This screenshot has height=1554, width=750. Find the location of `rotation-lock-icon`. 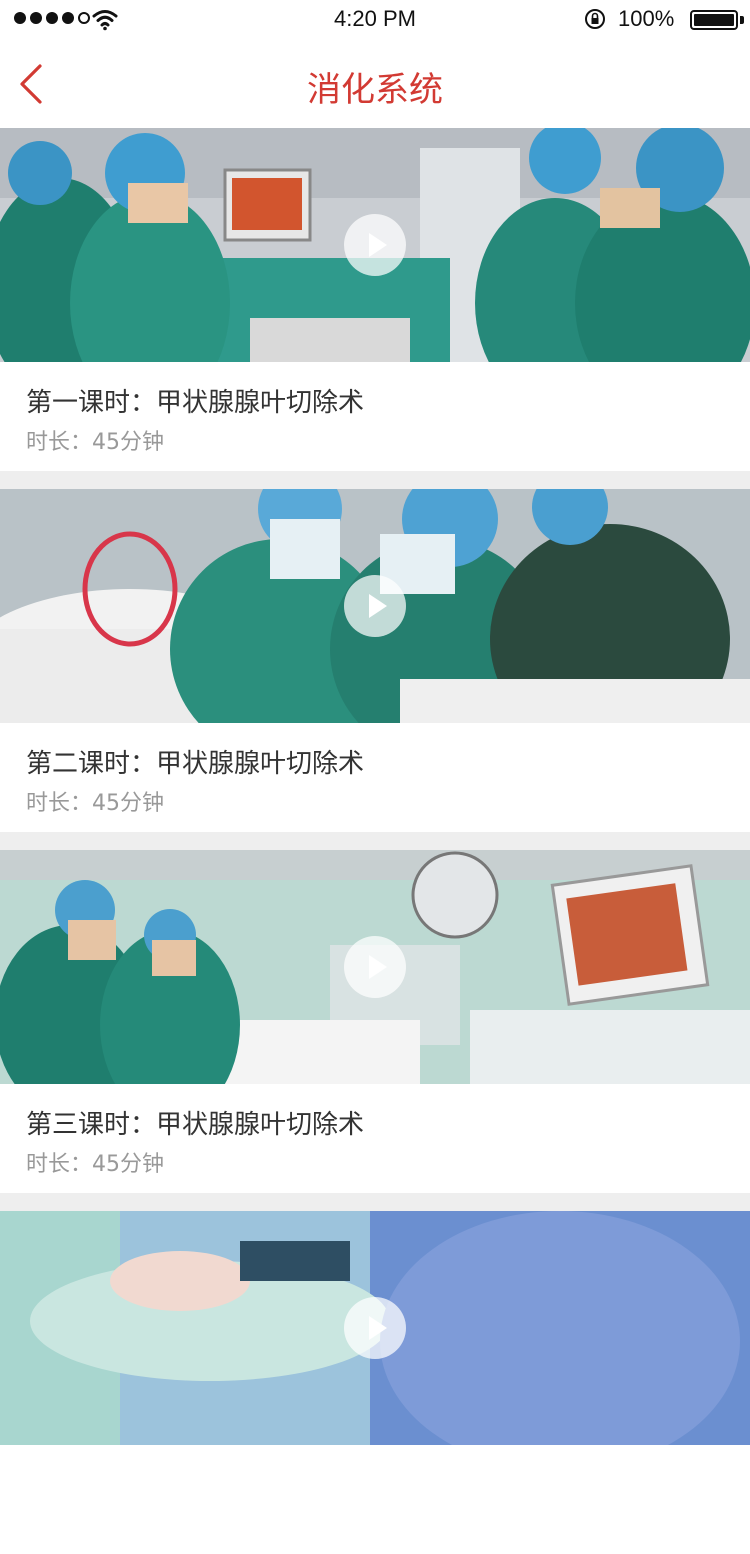

rotation-lock-icon is located at coordinates (595, 19).